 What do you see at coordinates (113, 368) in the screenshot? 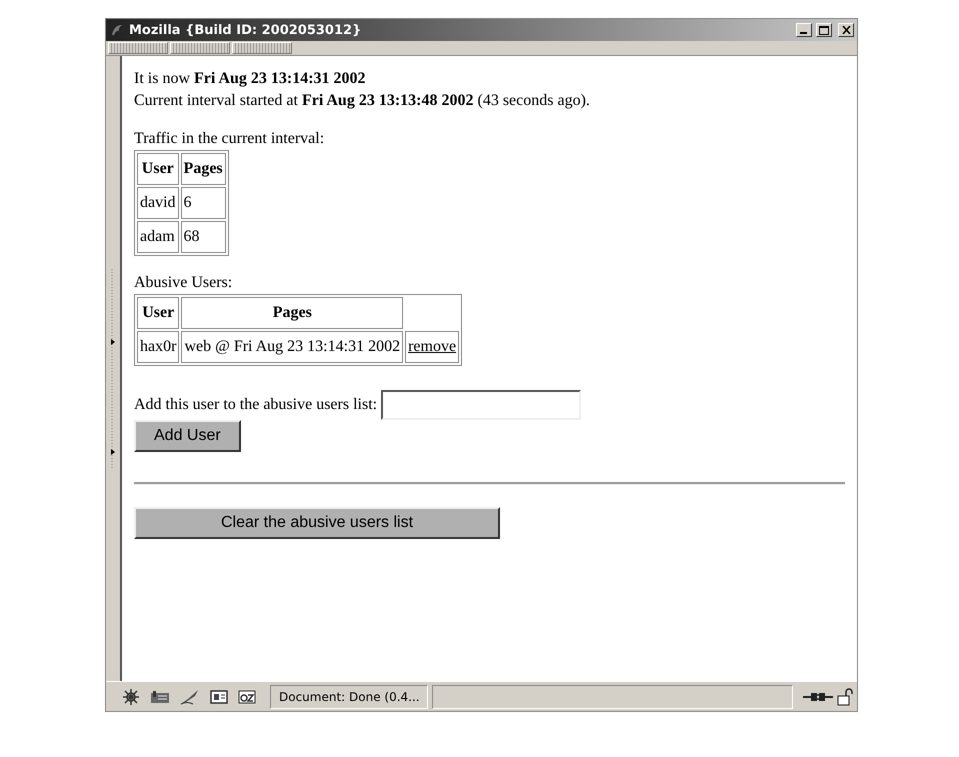
I see `sidebar-splitter-icon` at bounding box center [113, 368].